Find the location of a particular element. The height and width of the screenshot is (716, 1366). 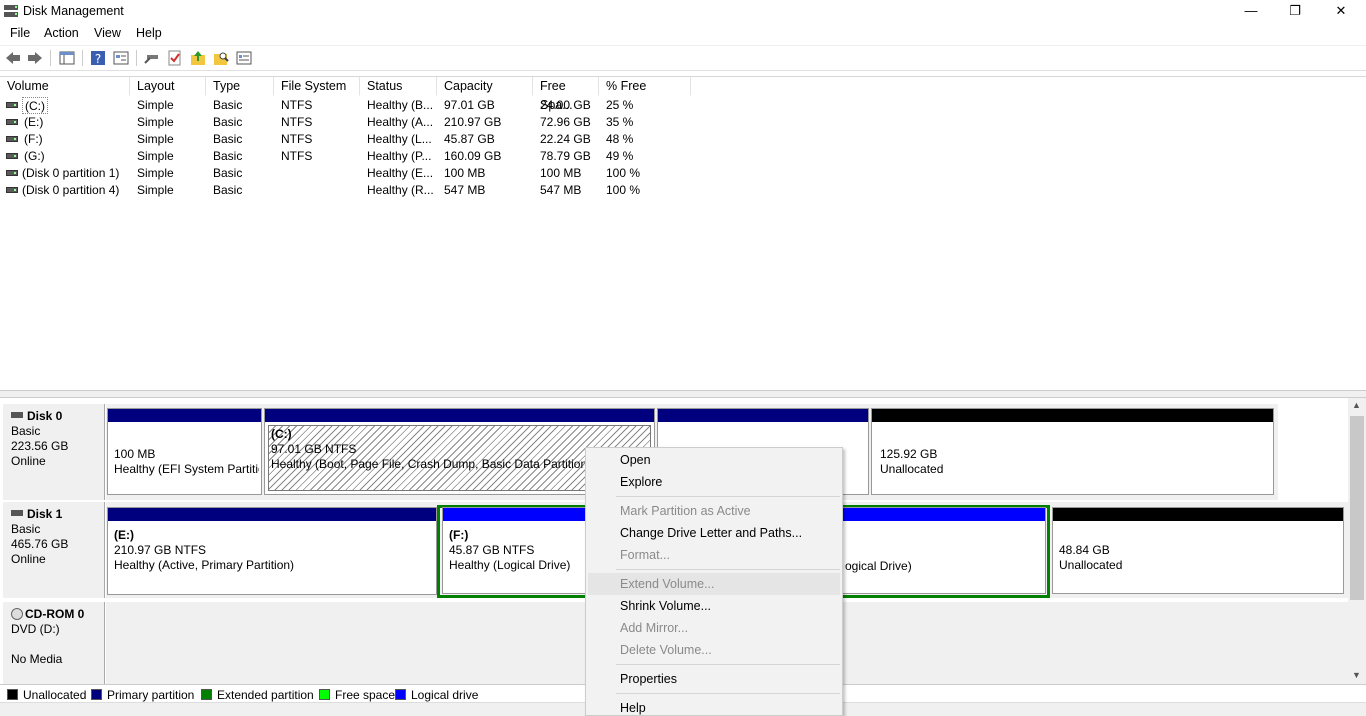

disk-name: Disk 1 is located at coordinates (45, 514).